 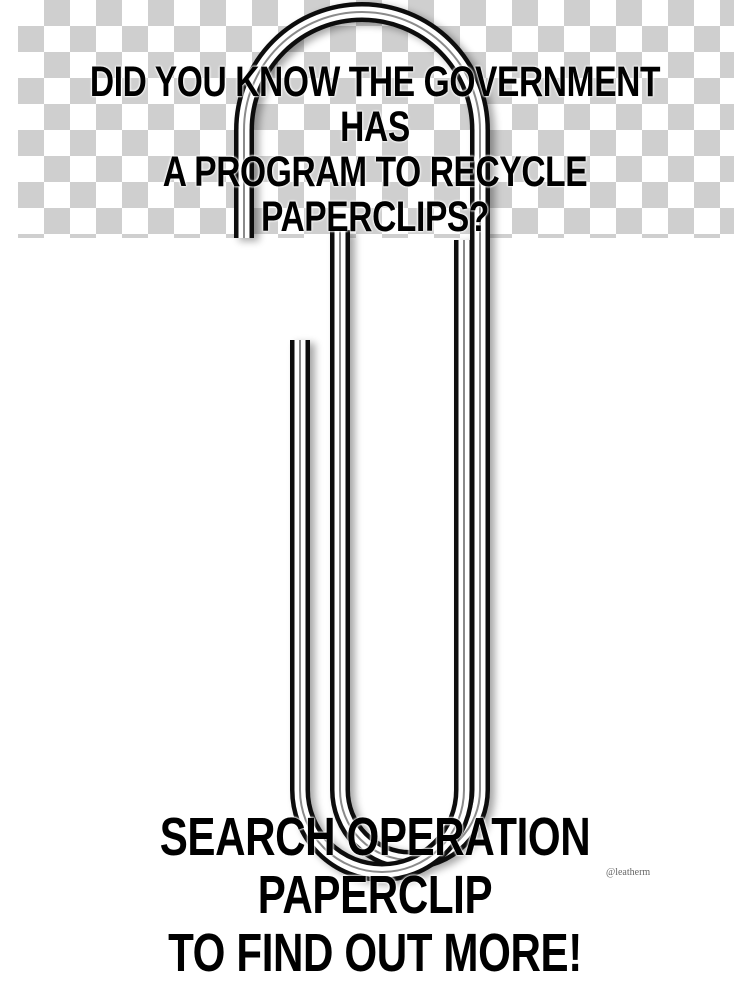 What do you see at coordinates (628, 872) in the screenshot?
I see `watermark: @leatherm` at bounding box center [628, 872].